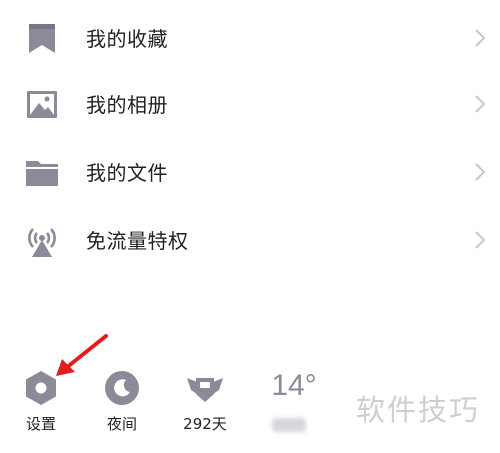 The height and width of the screenshot is (453, 500). I want to click on watermark-text: 软件技巧, so click(418, 410).